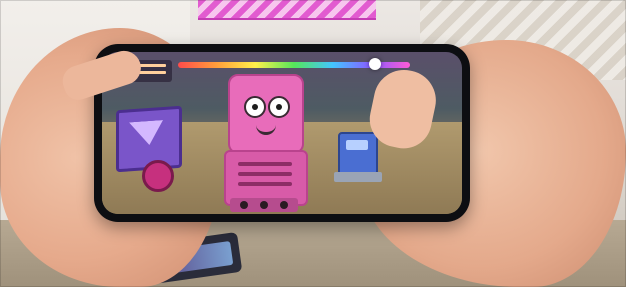 This screenshot has height=287, width=626. What do you see at coordinates (279, 107) in the screenshot?
I see `robot-eye-right` at bounding box center [279, 107].